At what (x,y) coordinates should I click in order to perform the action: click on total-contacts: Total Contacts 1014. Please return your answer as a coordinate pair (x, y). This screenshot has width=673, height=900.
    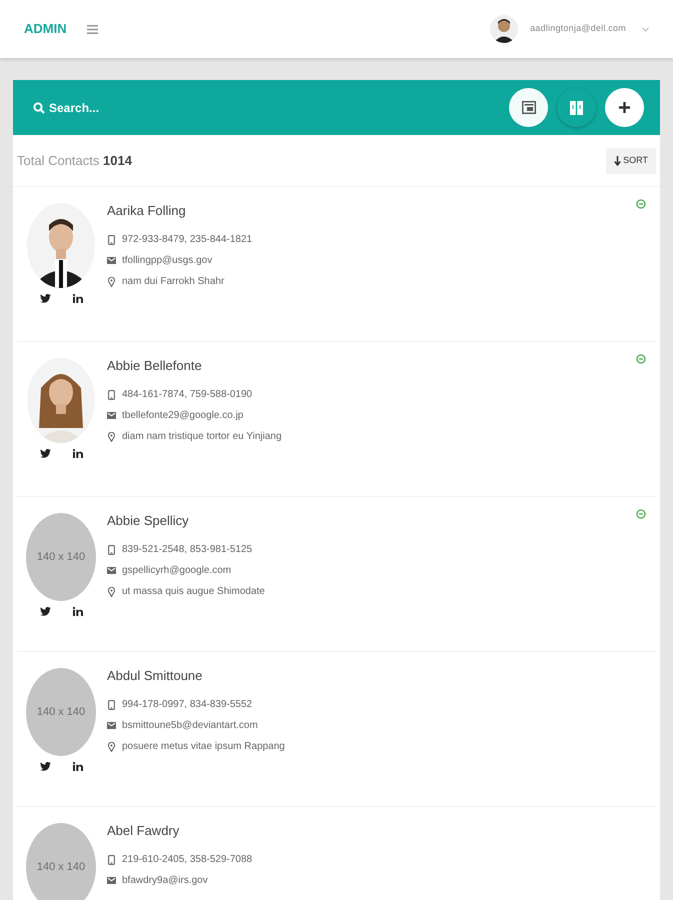
    Looking at the image, I should click on (74, 161).